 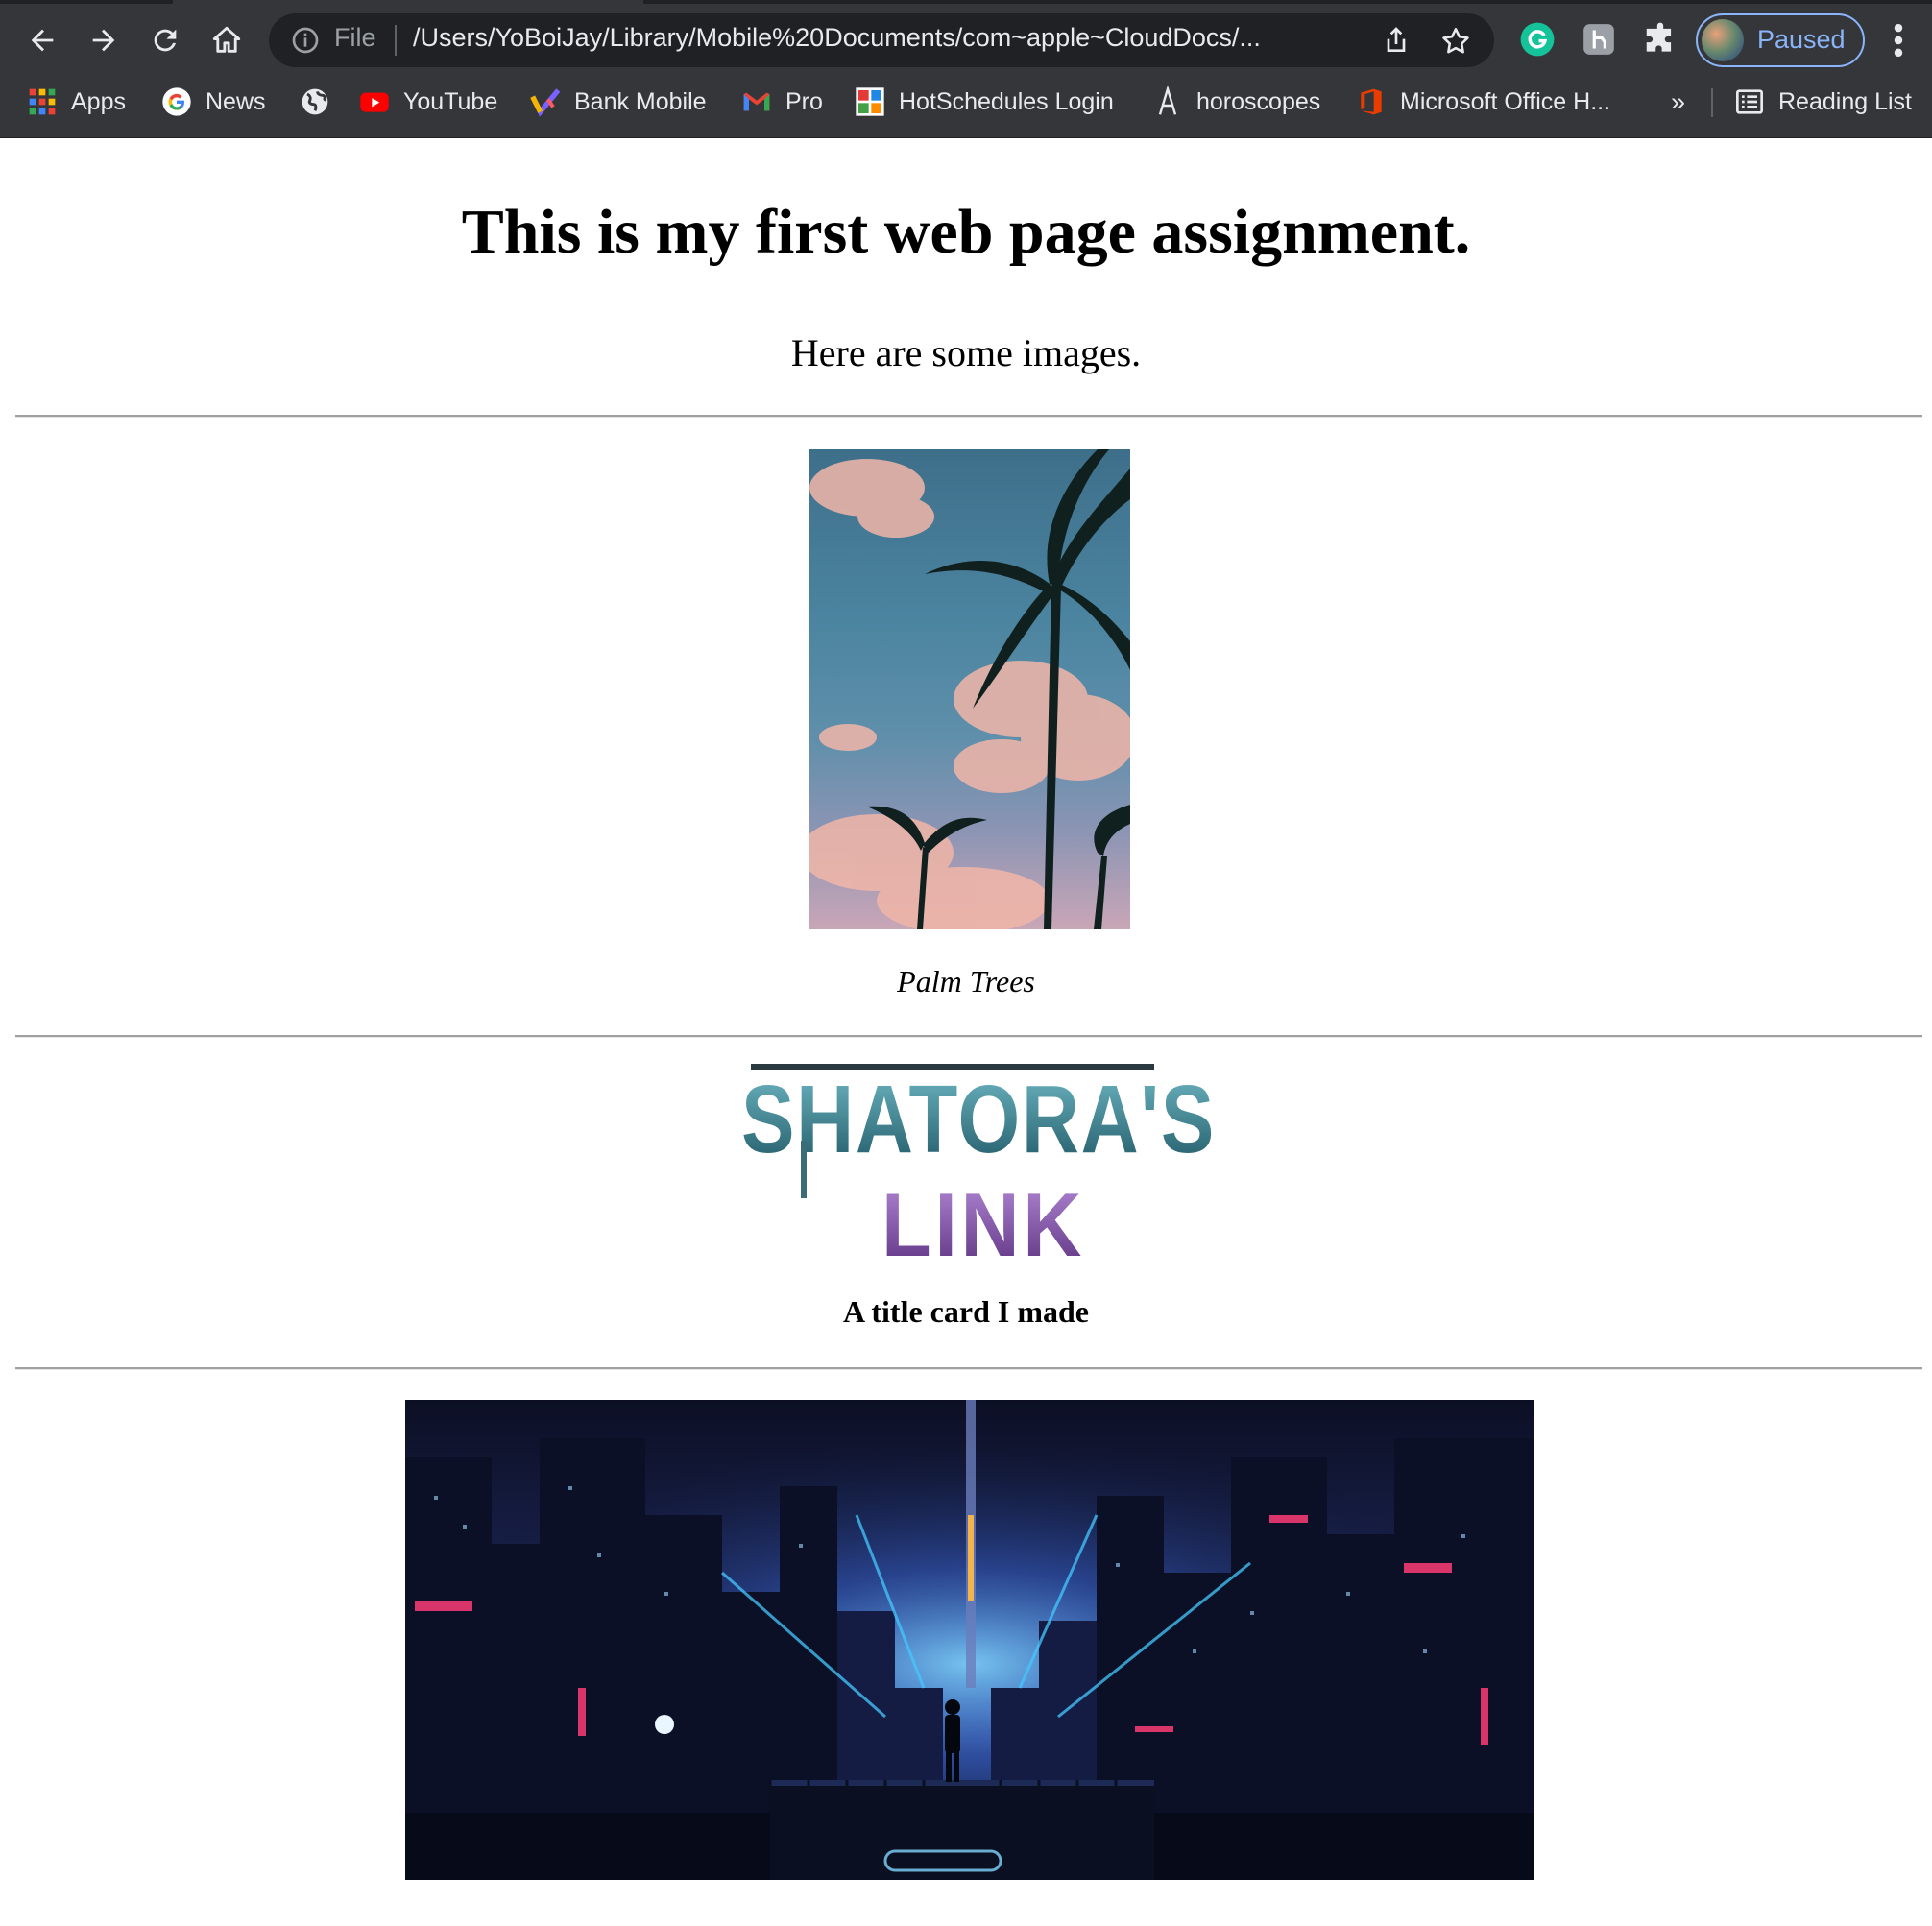 I want to click on bookmark-youtube: YouTube, so click(x=428, y=102).